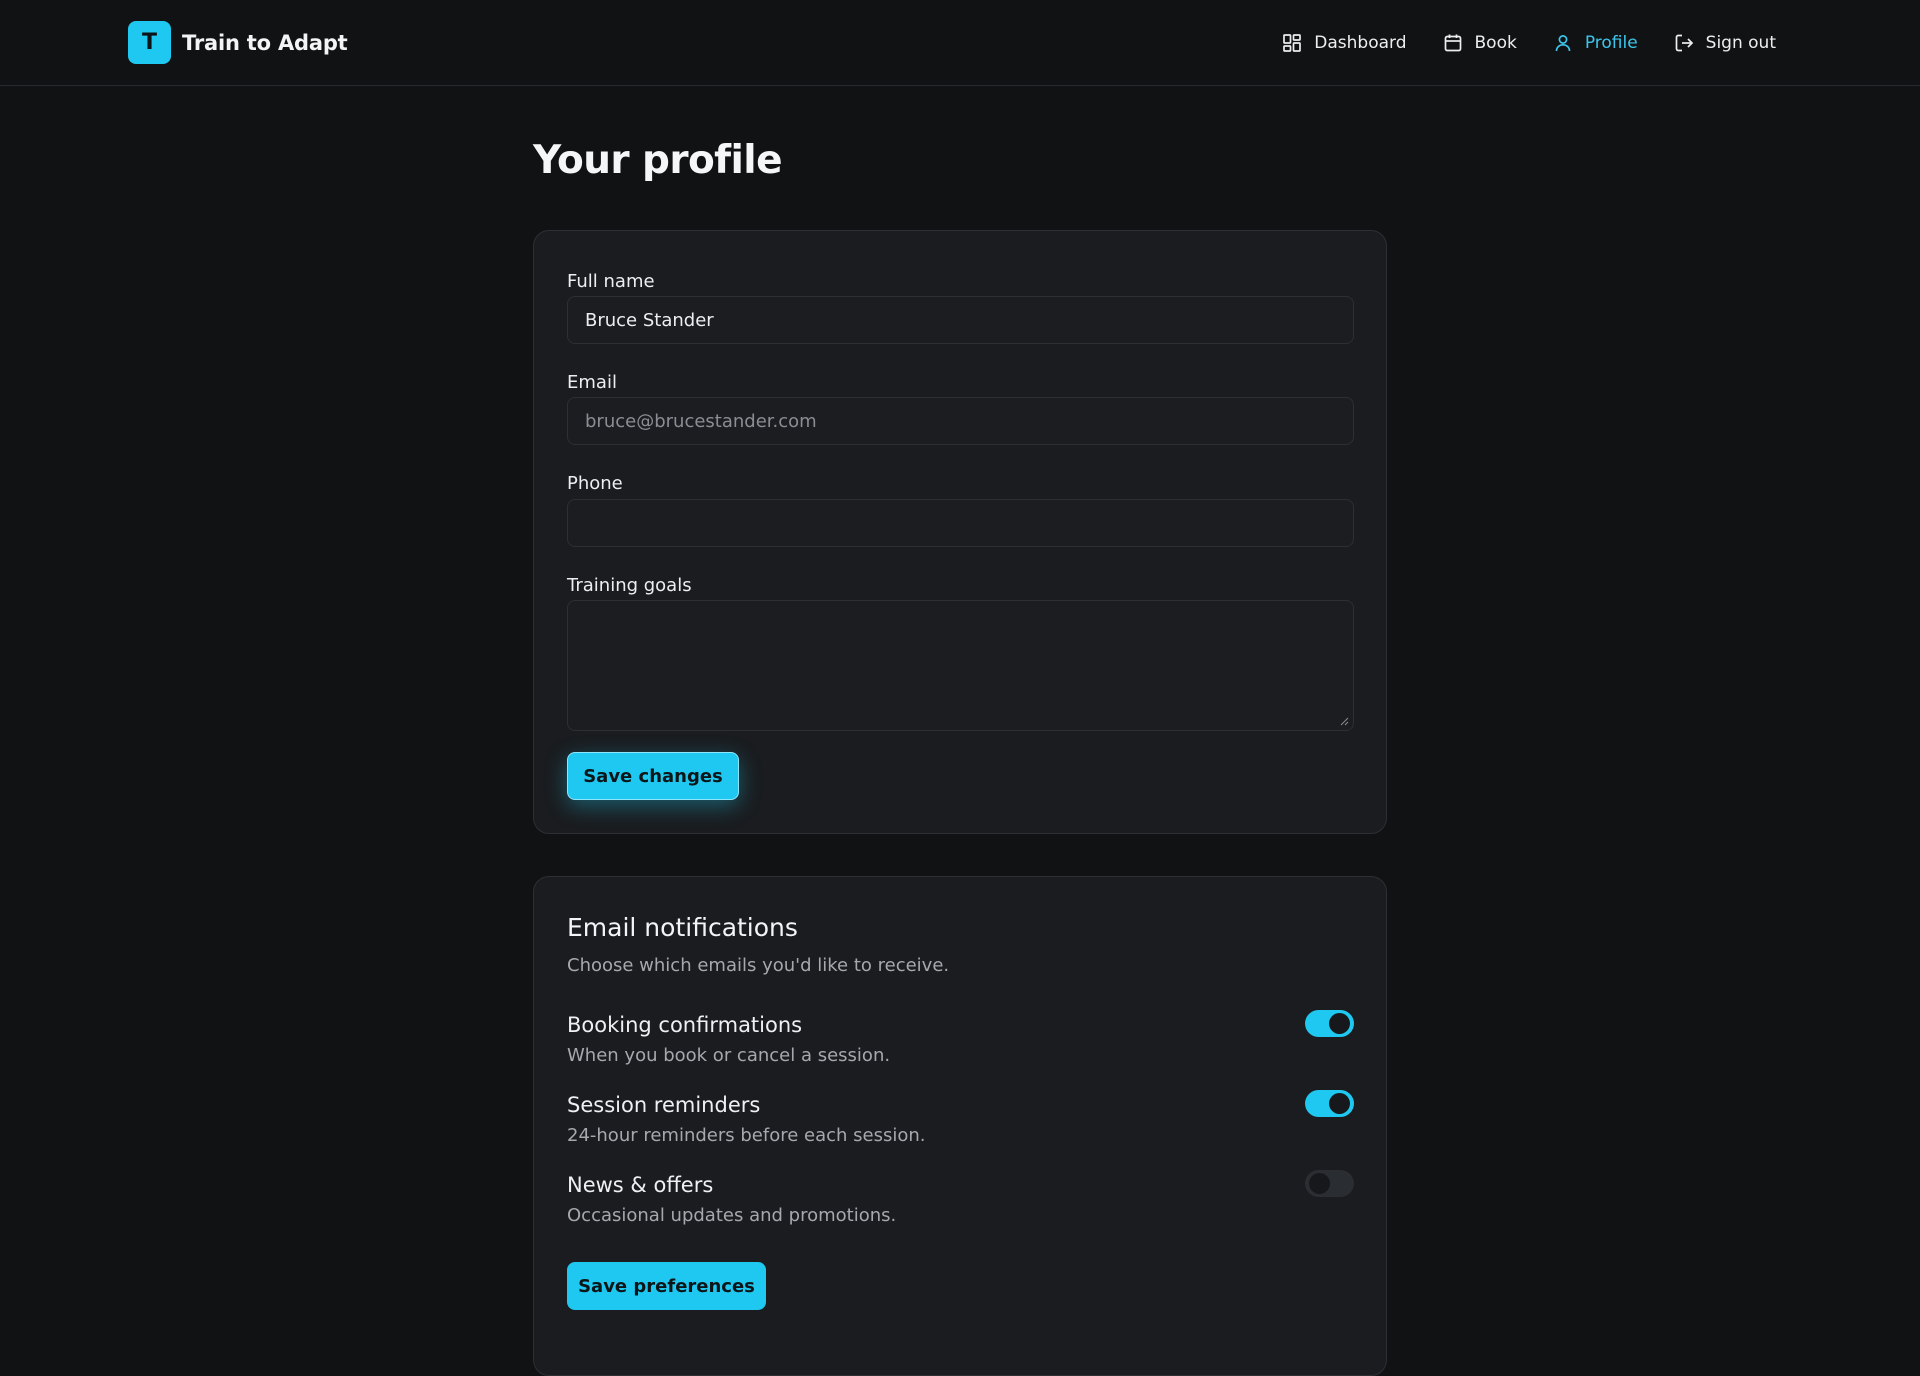 This screenshot has width=1920, height=1376. I want to click on nav-book-label: Book, so click(1495, 43).